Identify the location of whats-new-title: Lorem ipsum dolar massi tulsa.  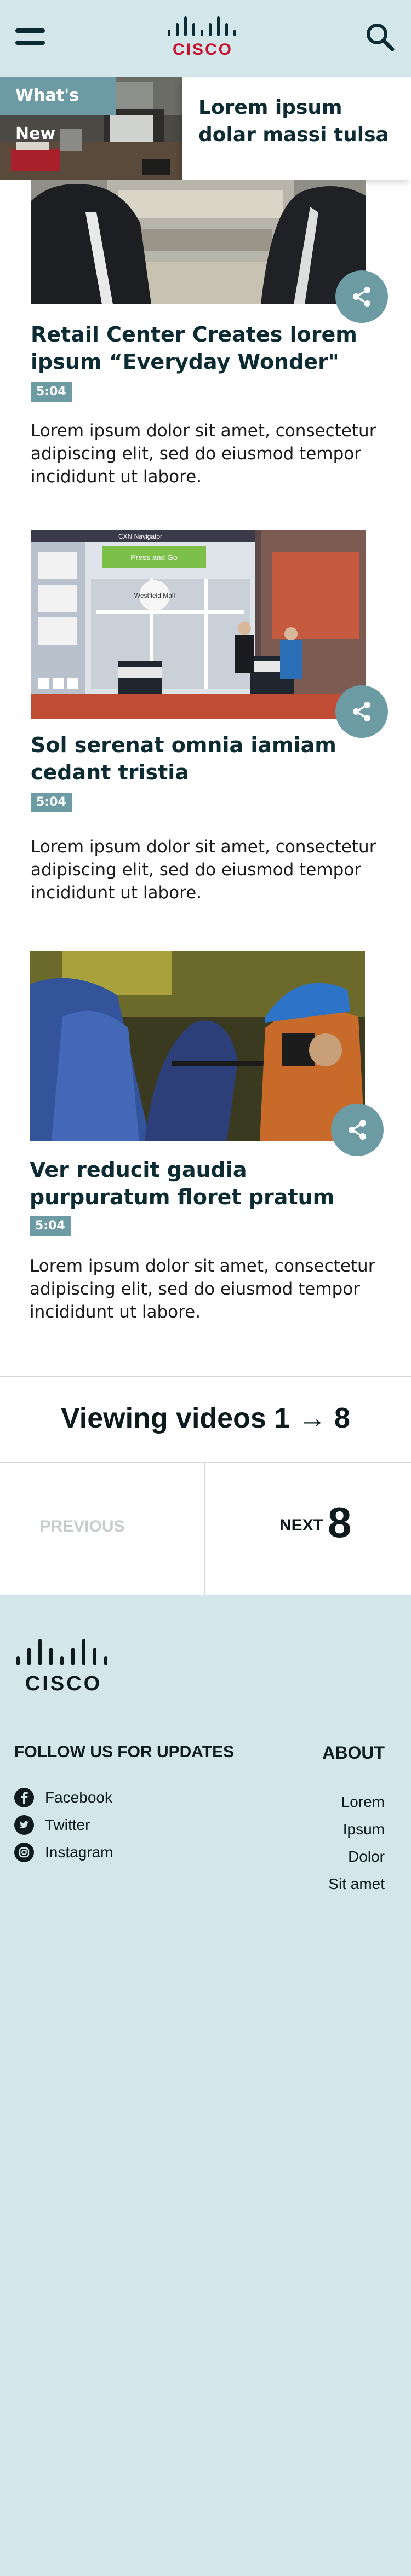
(299, 122).